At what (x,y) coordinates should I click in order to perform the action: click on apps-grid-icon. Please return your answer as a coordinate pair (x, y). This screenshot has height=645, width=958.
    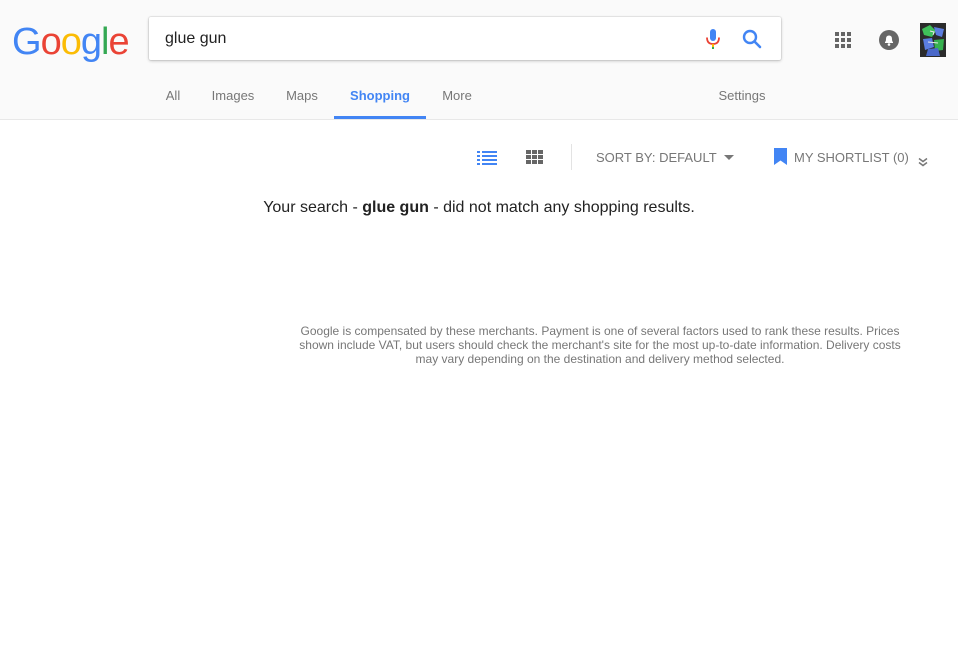
    Looking at the image, I should click on (843, 40).